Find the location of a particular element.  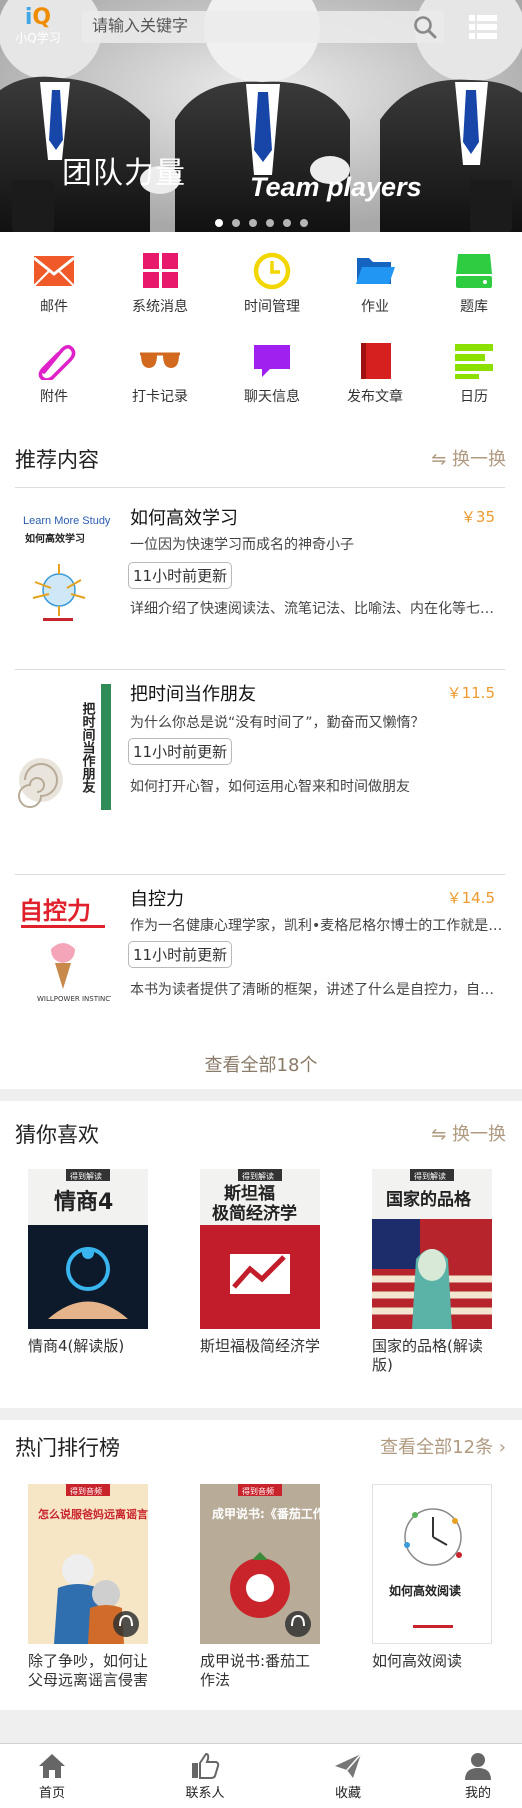

tab-favorites: 收藏 is located at coordinates (348, 1776).